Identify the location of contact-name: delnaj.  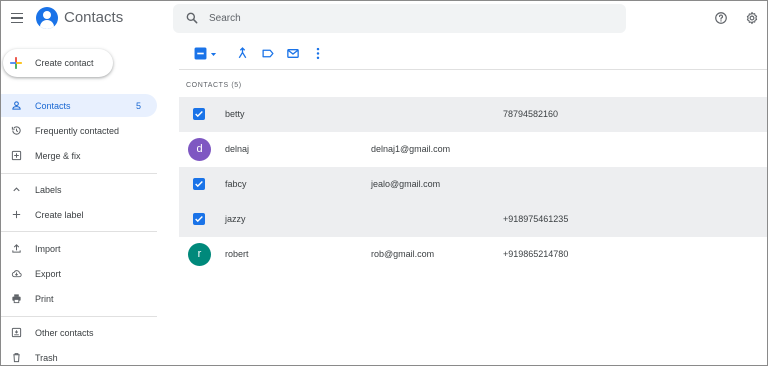
(237, 149).